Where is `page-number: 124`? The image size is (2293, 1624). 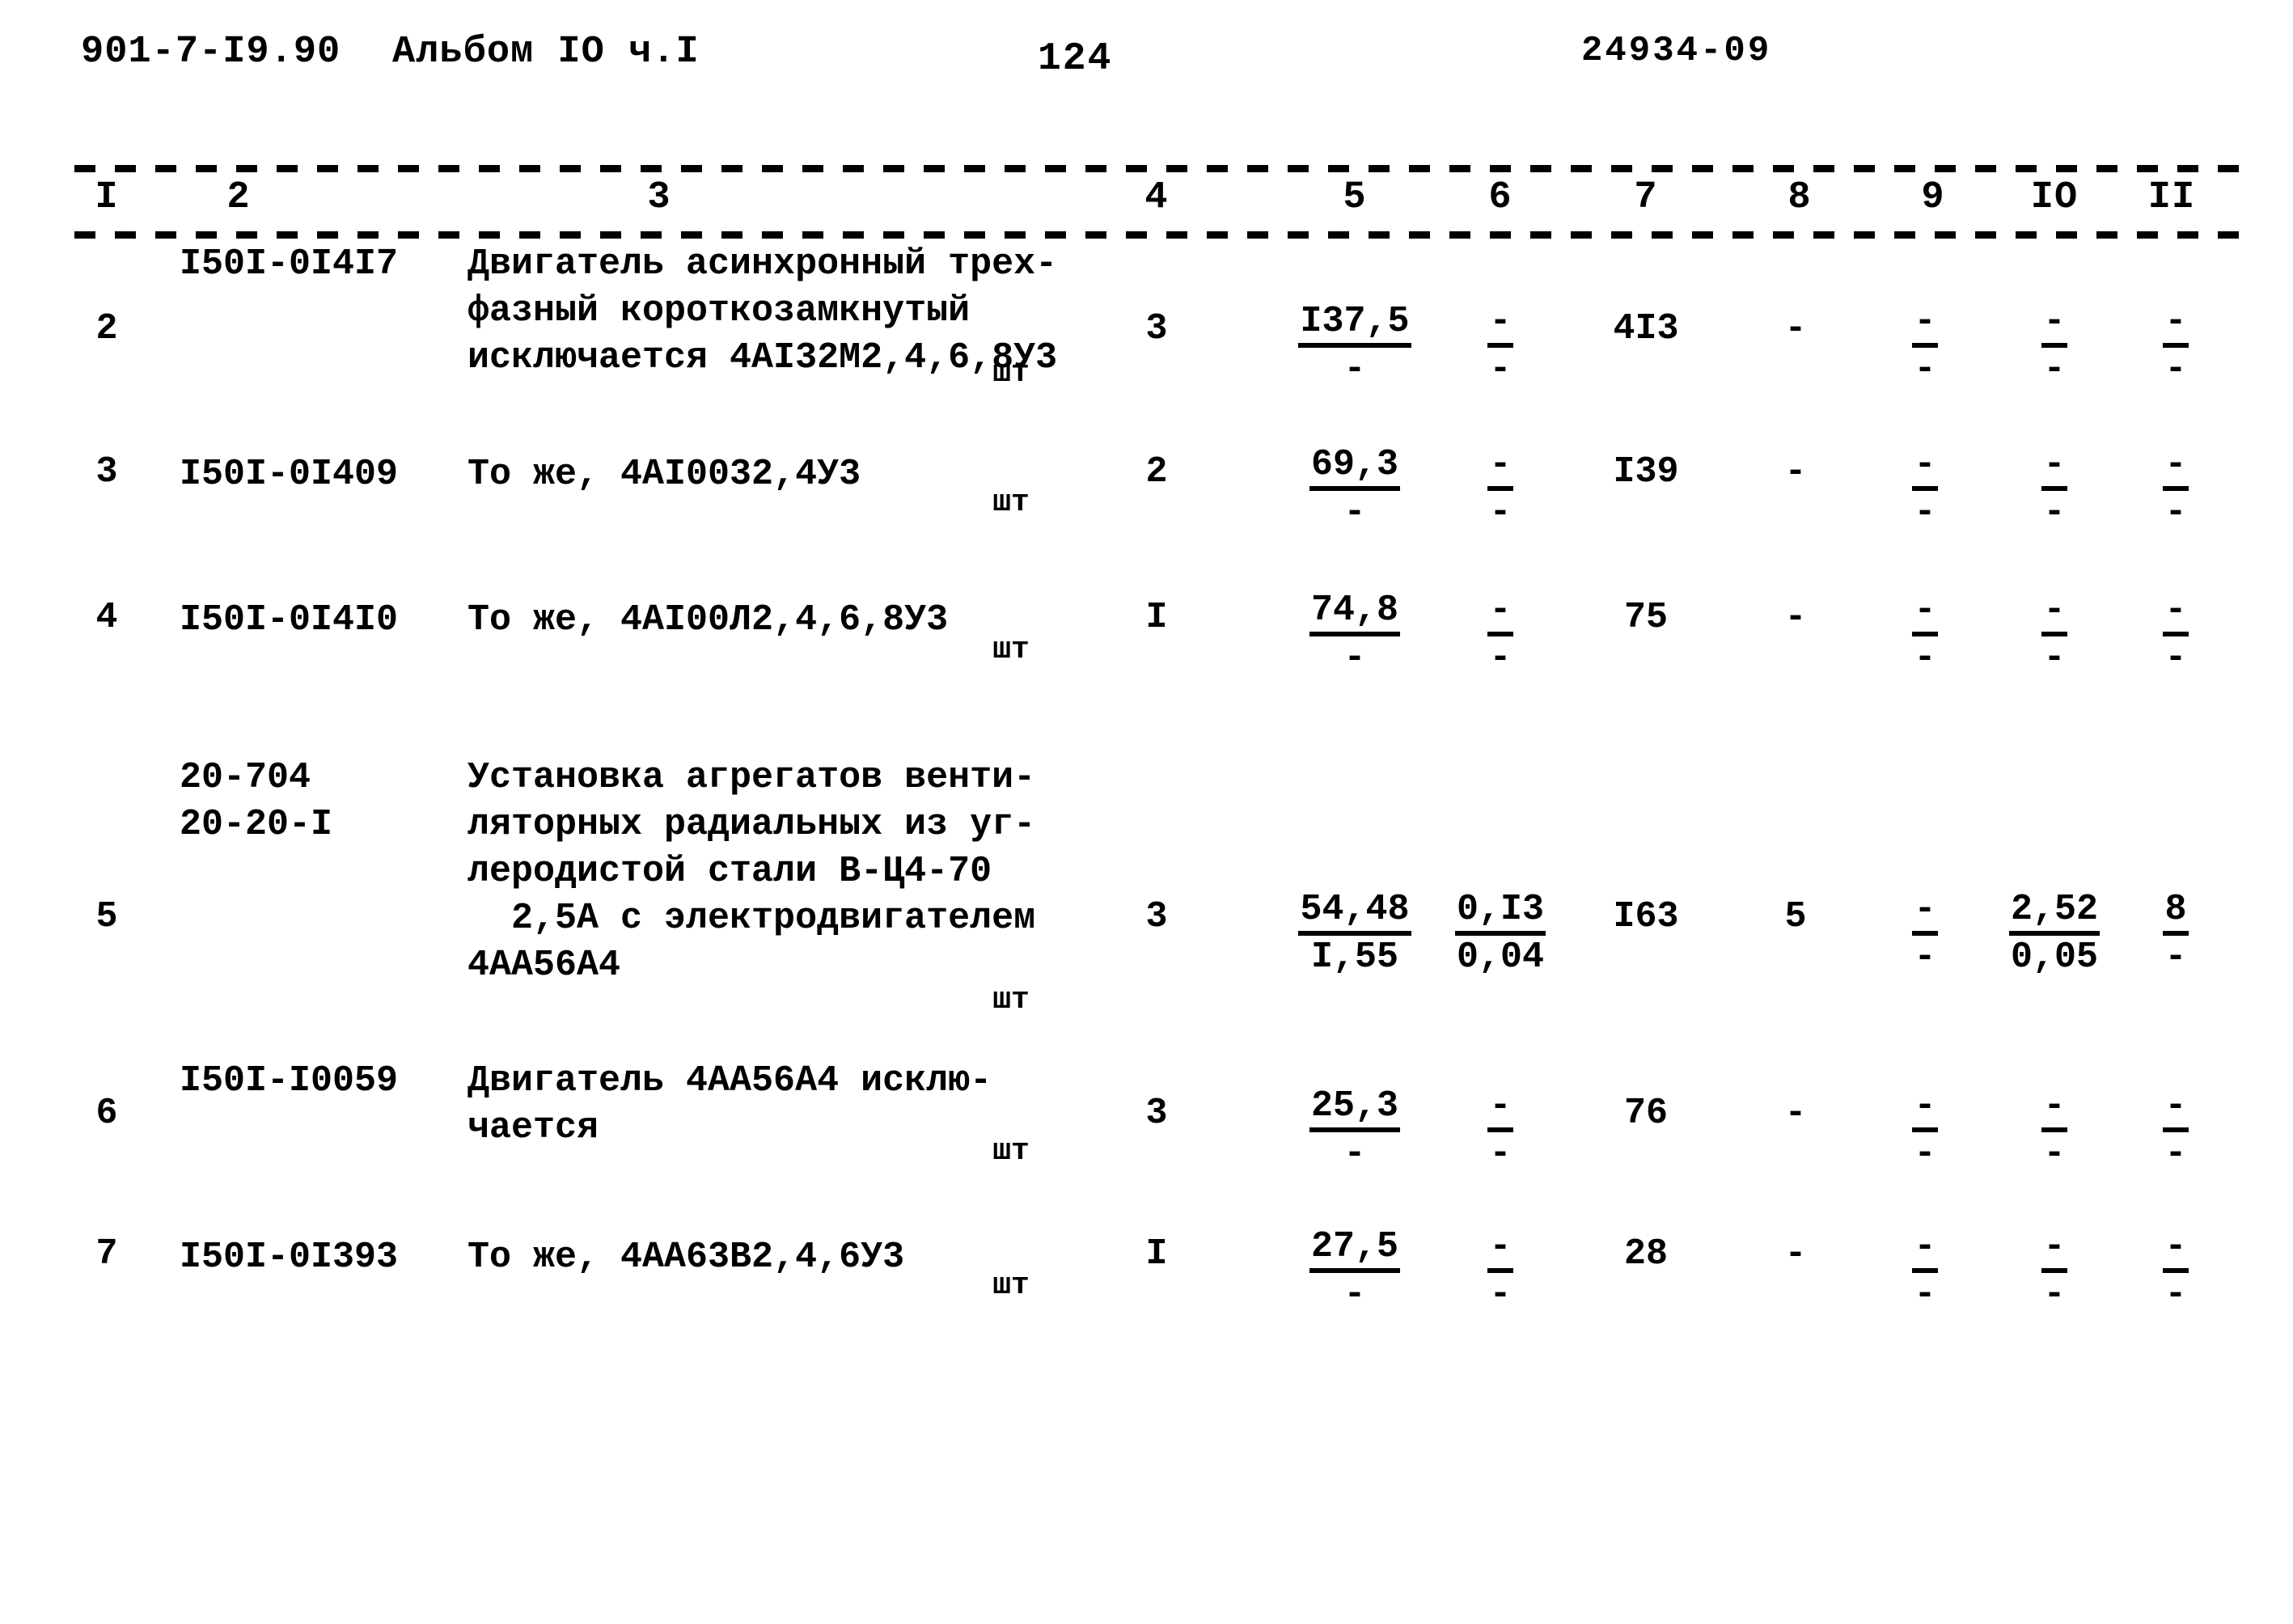 page-number: 124 is located at coordinates (1075, 59).